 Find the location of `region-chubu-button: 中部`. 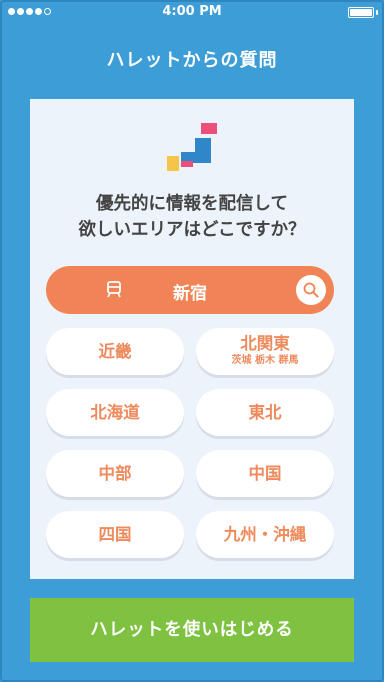

region-chubu-button: 中部 is located at coordinates (115, 473).